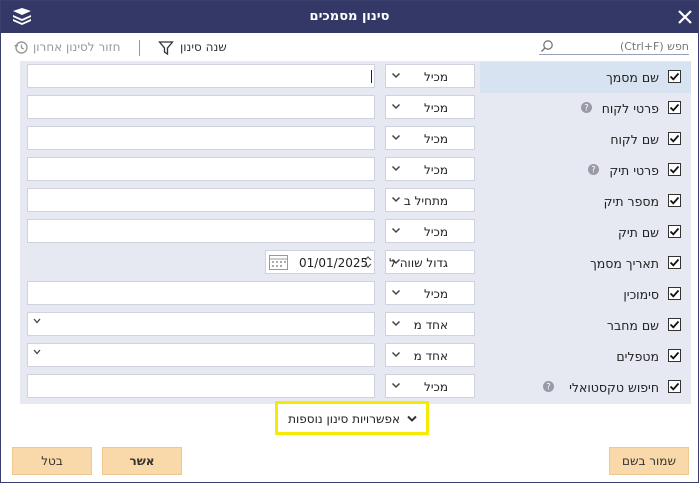 Image resolution: width=699 pixels, height=483 pixels. Describe the element at coordinates (685, 17) in the screenshot. I see `close-icon` at that location.